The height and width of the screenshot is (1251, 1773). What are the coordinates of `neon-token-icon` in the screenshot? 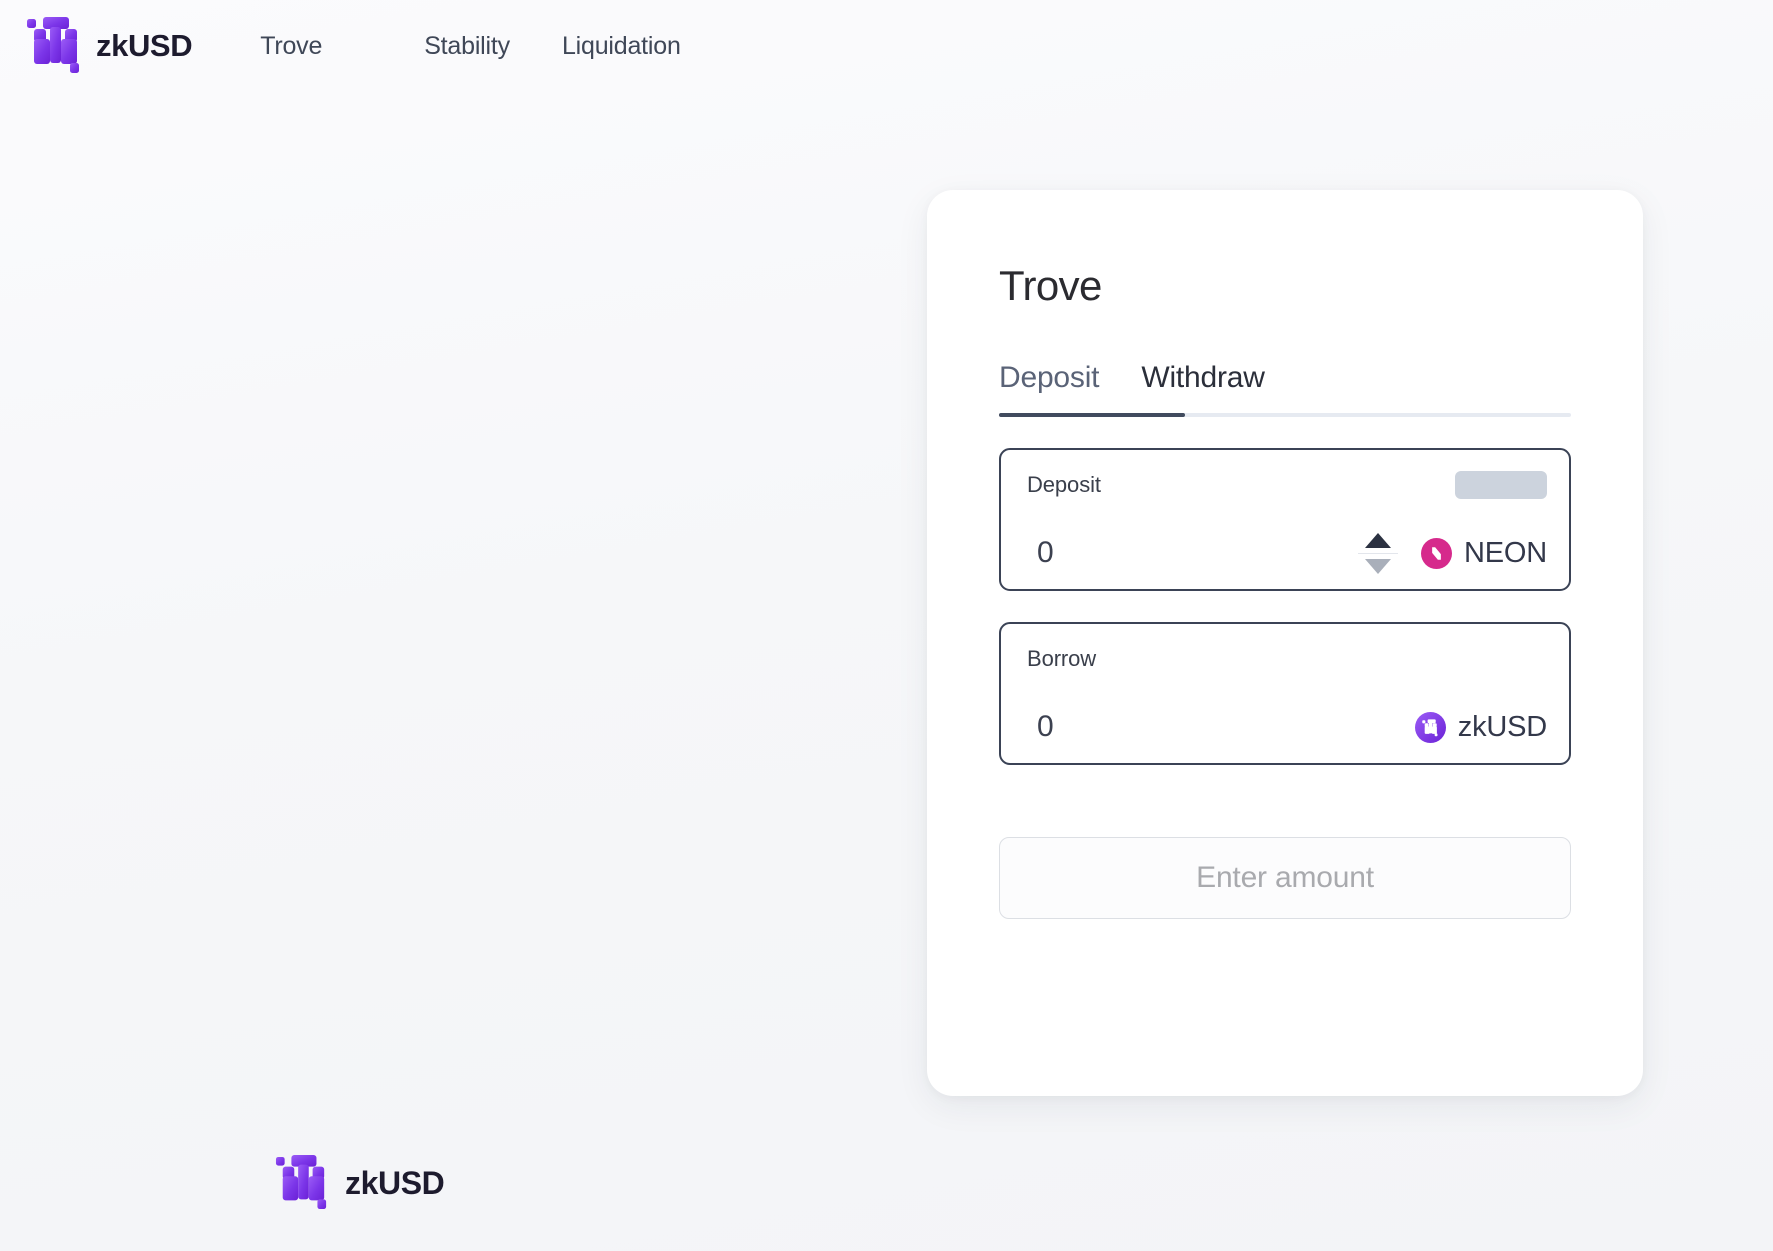 It's located at (1436, 553).